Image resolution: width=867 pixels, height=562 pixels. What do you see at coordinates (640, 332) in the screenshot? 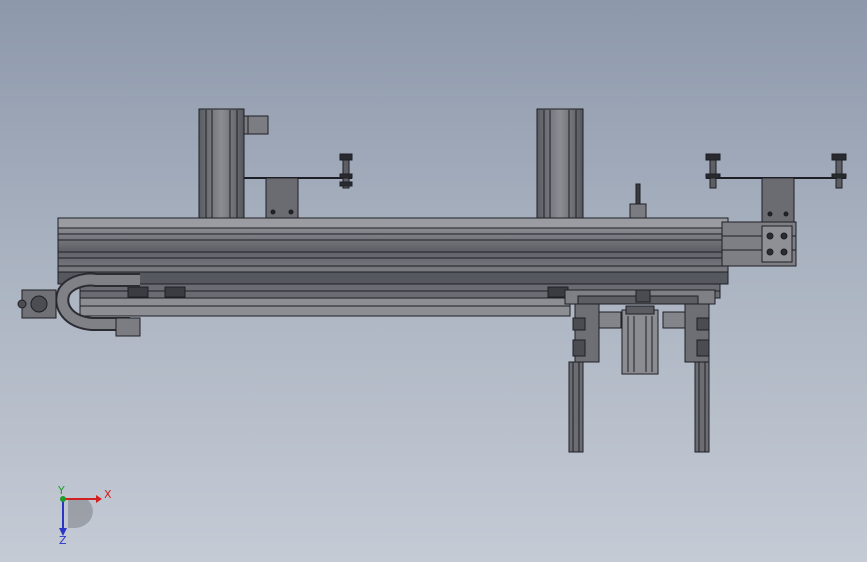
I see `gripper-assembly` at bounding box center [640, 332].